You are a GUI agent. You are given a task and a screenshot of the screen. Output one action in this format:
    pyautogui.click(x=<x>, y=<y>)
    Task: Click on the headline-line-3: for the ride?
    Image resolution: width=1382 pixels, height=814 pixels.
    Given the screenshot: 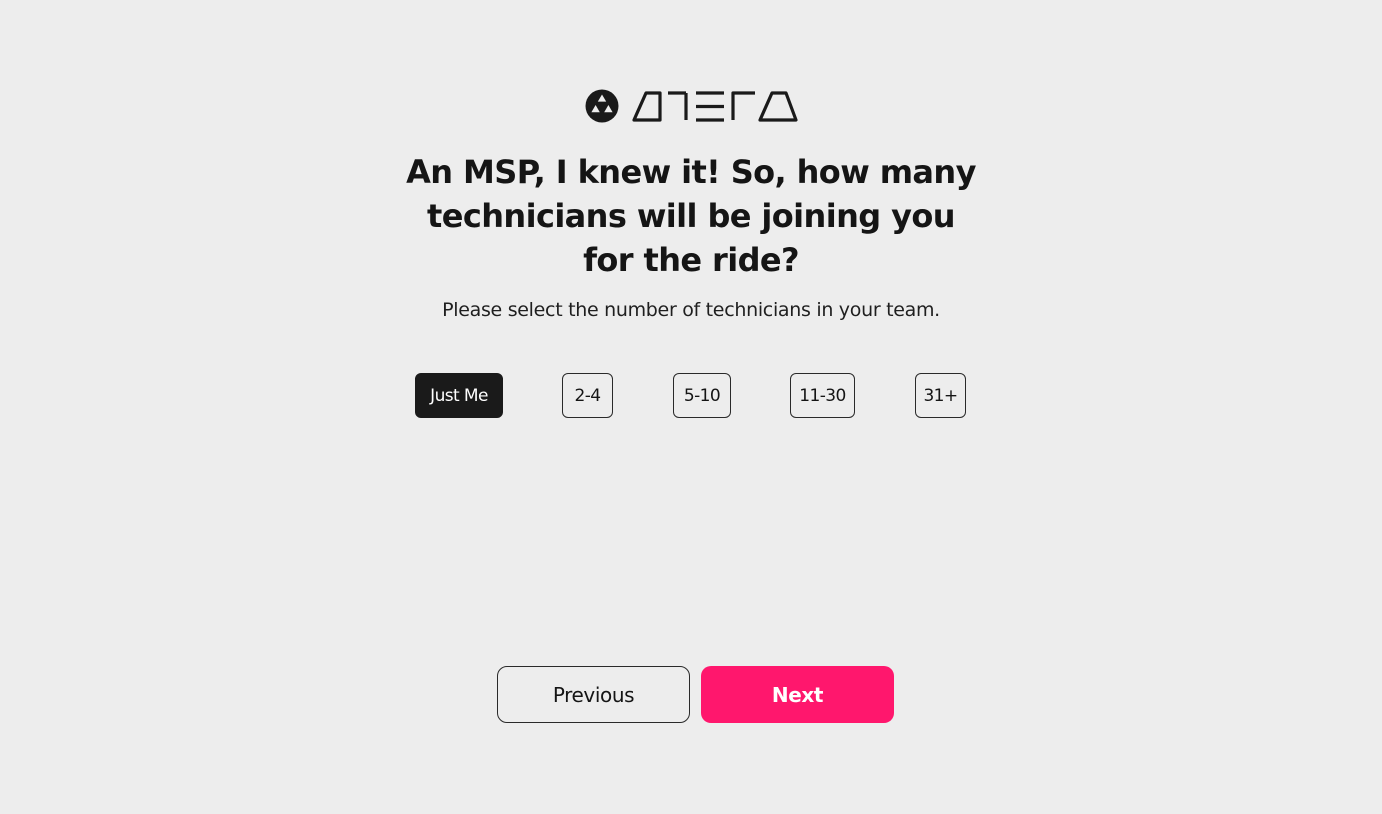 What is the action you would take?
    pyautogui.click(x=691, y=260)
    